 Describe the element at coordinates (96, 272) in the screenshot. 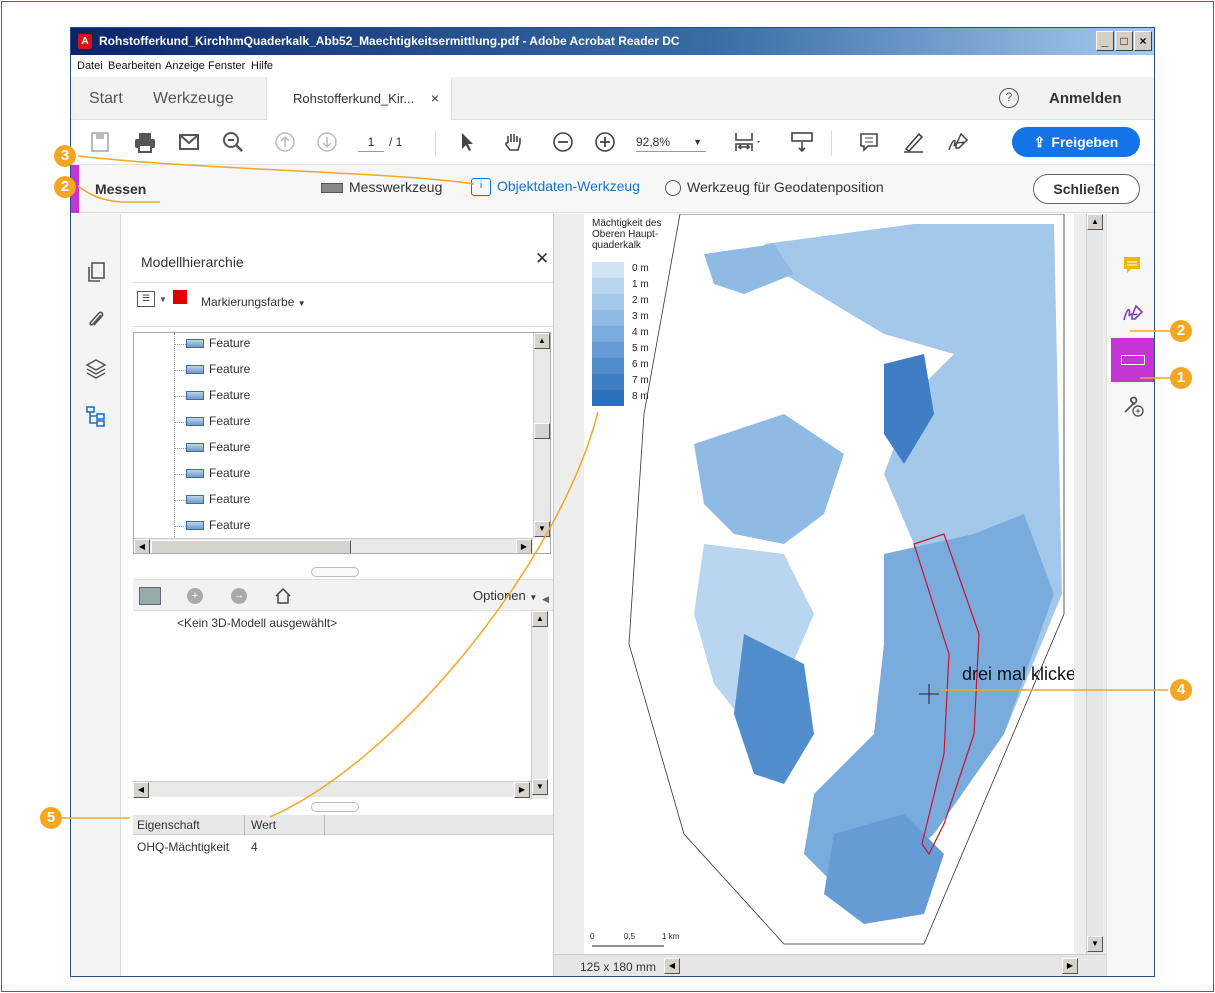

I see `pages-icon` at that location.